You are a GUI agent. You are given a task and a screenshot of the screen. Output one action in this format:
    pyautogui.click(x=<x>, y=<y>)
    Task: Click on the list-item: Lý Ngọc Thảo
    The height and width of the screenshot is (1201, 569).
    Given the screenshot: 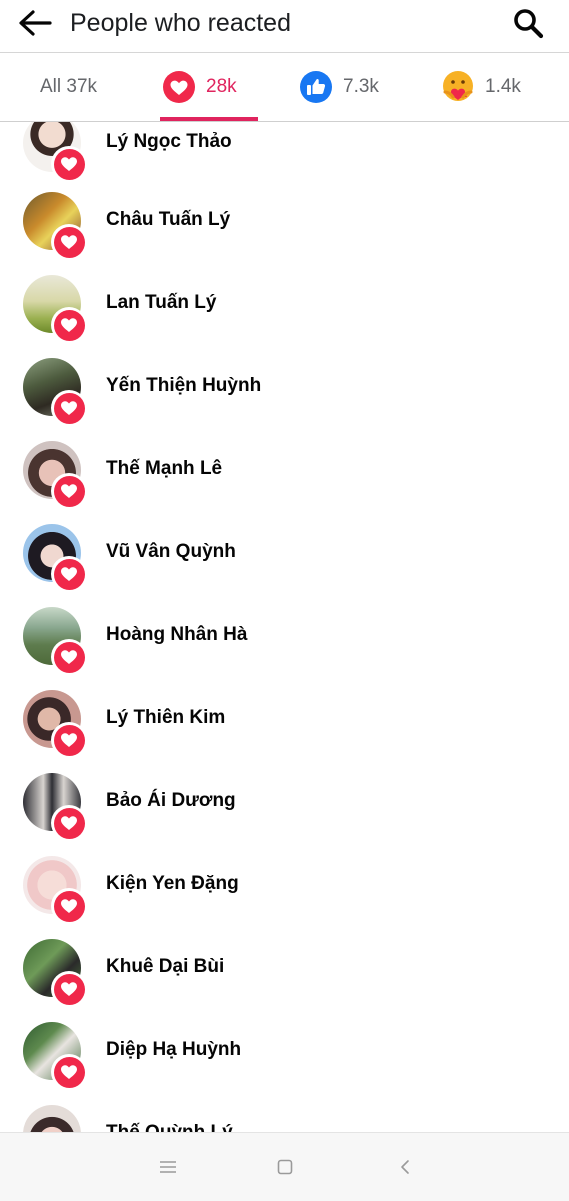 What is the action you would take?
    pyautogui.click(x=284, y=159)
    